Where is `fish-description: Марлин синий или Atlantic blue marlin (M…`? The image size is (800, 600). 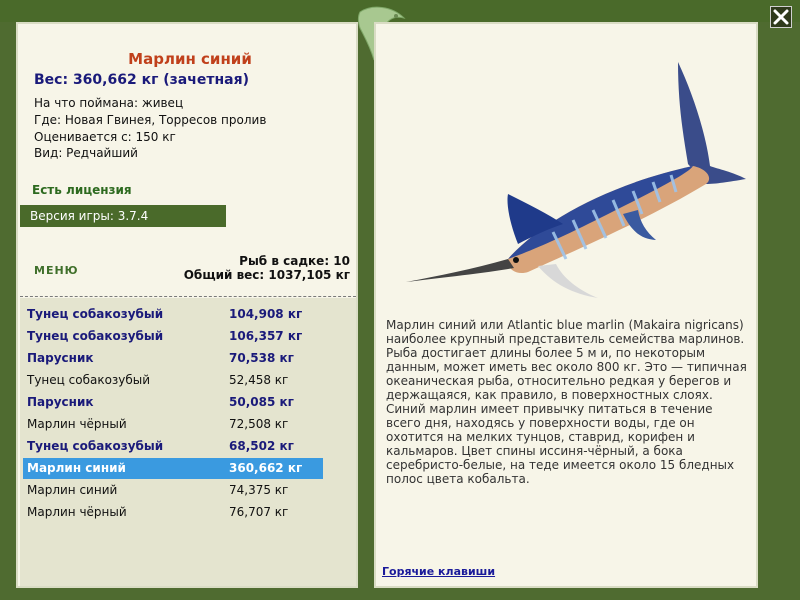 fish-description: Марлин синий или Atlantic blue marlin (M… is located at coordinates (566, 402).